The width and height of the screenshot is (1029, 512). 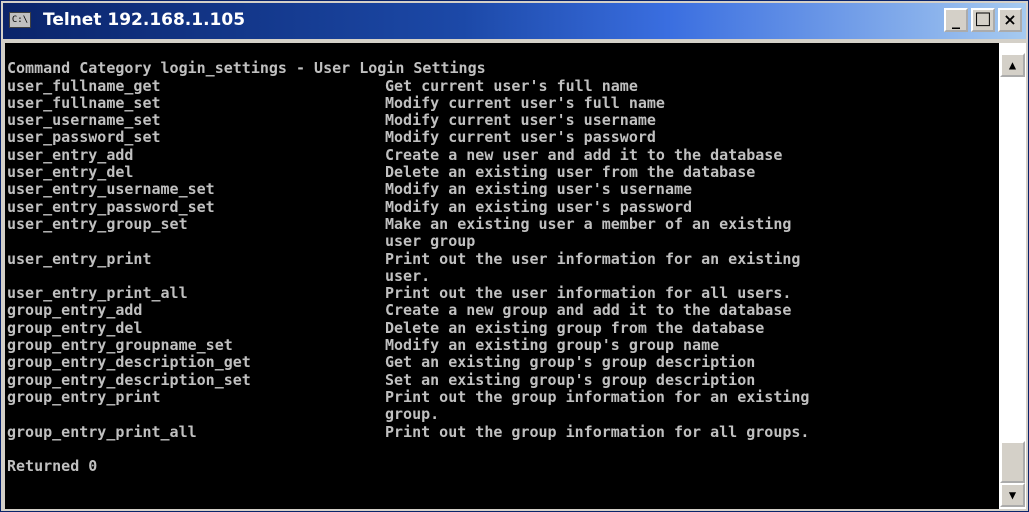 I want to click on command-description: Get current user's full name, so click(x=511, y=85).